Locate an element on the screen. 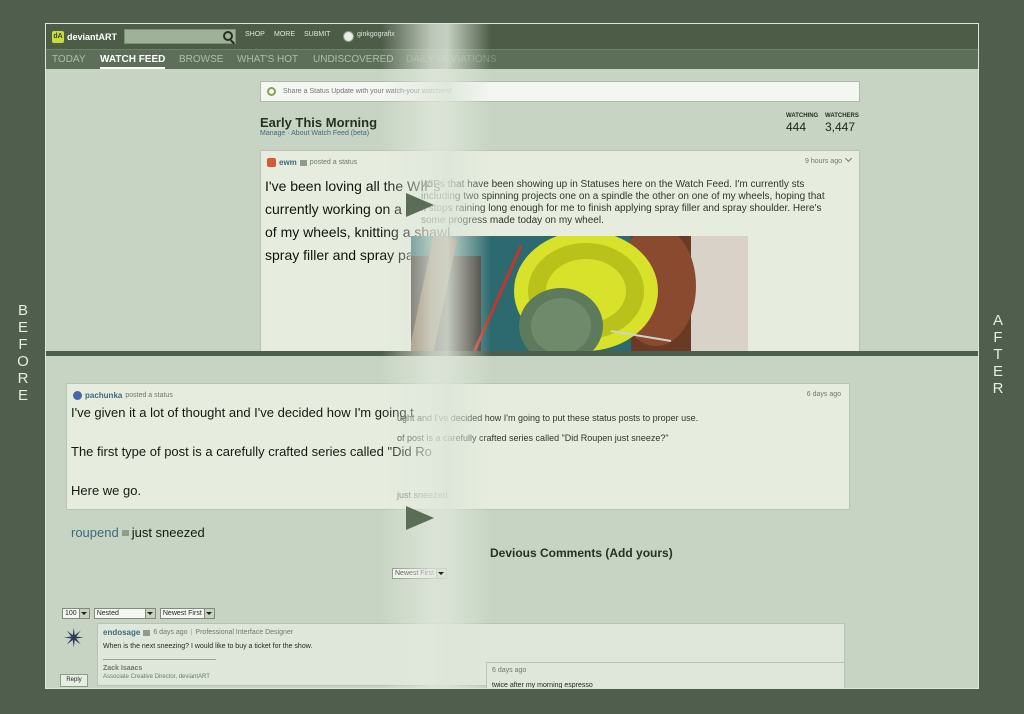  after-letter: R is located at coordinates (998, 388).